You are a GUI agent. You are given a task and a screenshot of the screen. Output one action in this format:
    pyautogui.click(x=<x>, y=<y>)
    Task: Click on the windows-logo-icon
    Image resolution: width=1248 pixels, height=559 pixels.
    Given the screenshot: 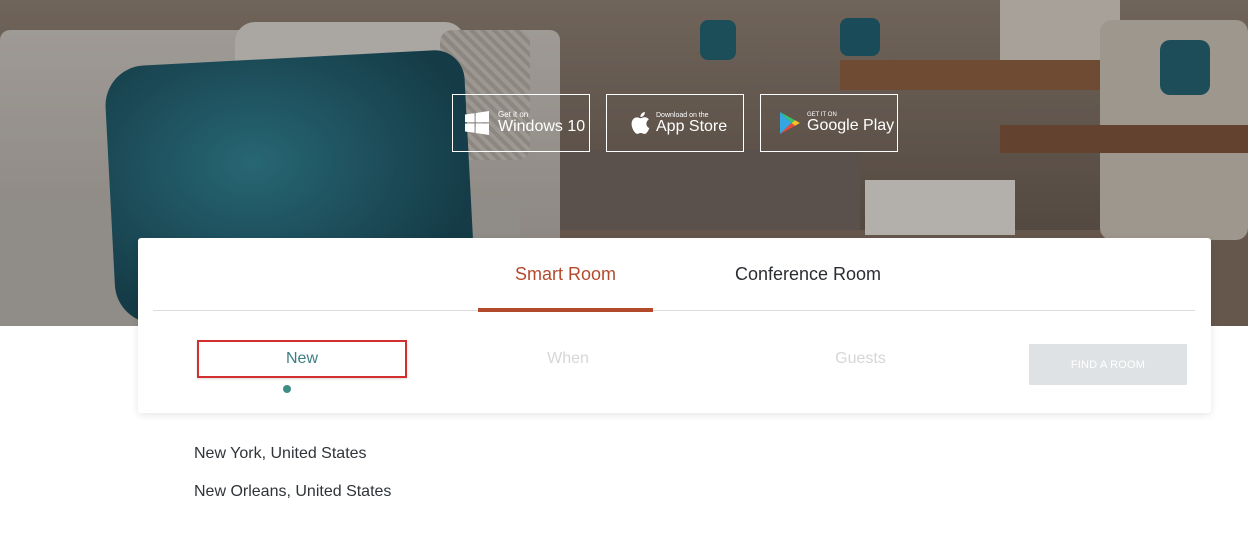 What is the action you would take?
    pyautogui.click(x=477, y=123)
    